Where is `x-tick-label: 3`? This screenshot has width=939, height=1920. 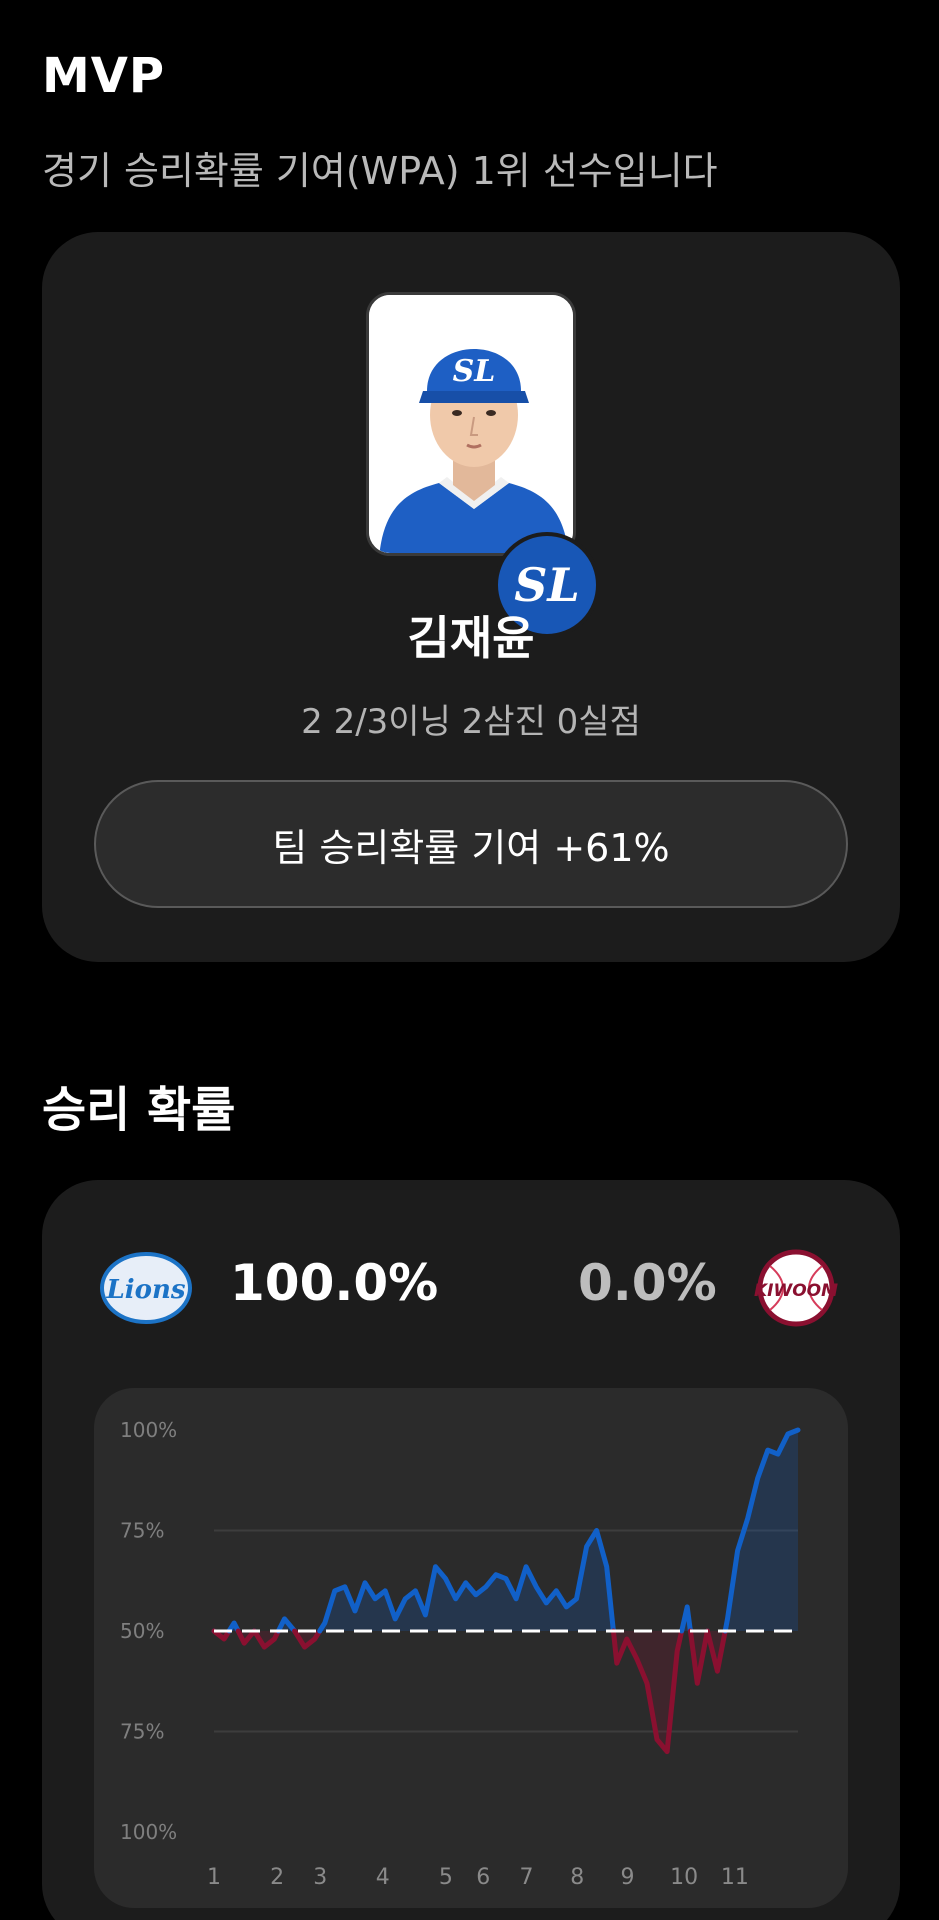
x-tick-label: 3 is located at coordinates (320, 1877).